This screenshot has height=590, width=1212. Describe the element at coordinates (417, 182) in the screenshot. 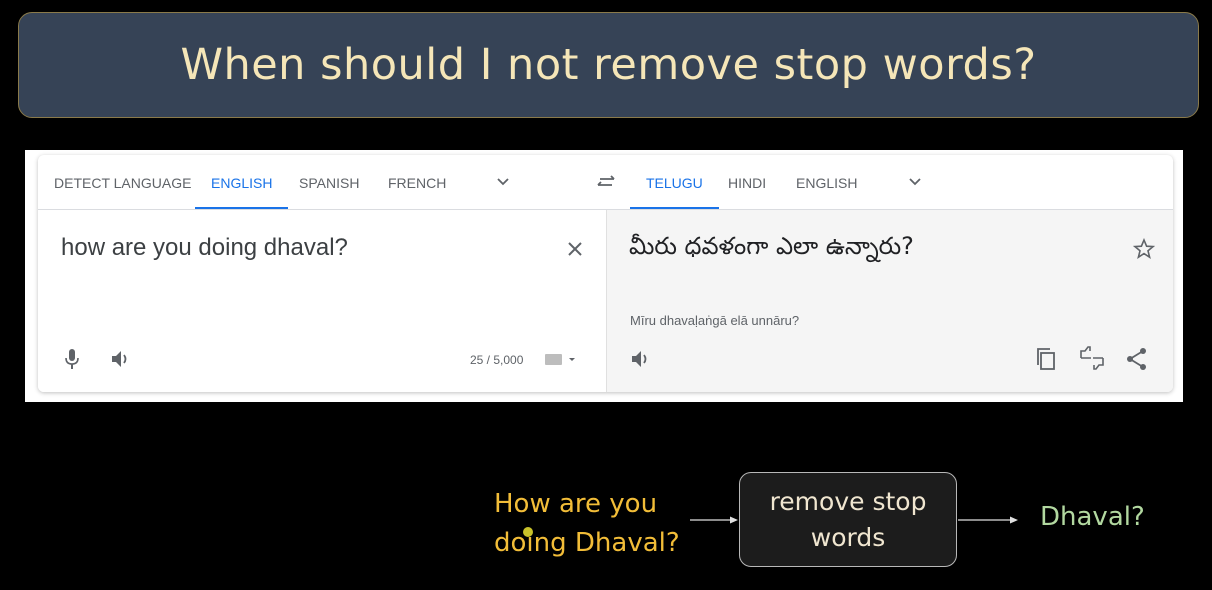

I see `tab-french: FRENCH` at that location.